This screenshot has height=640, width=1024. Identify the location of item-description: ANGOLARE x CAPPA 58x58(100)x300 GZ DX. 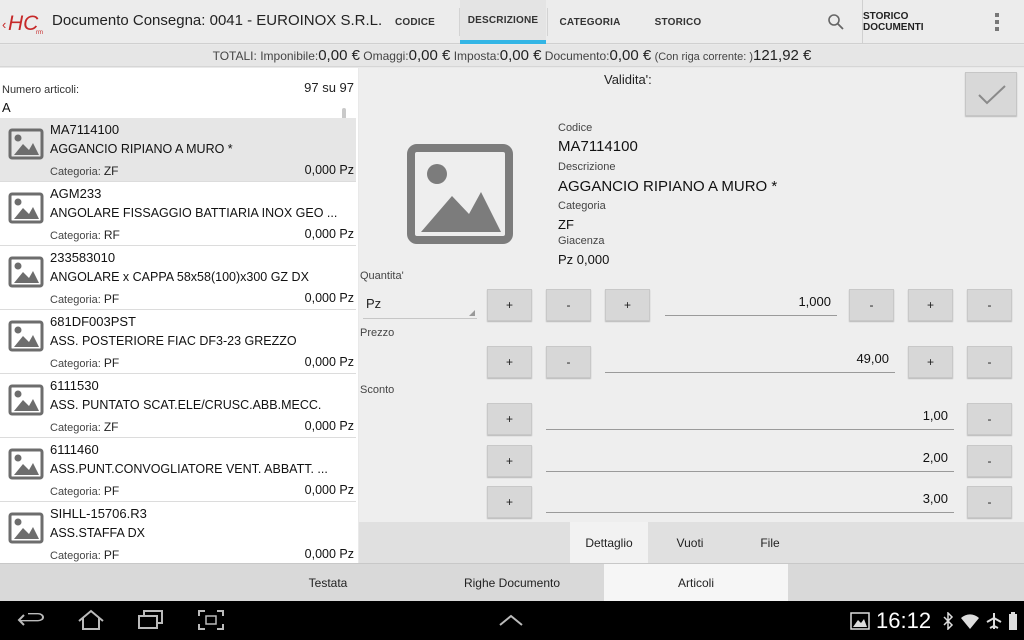
(179, 277).